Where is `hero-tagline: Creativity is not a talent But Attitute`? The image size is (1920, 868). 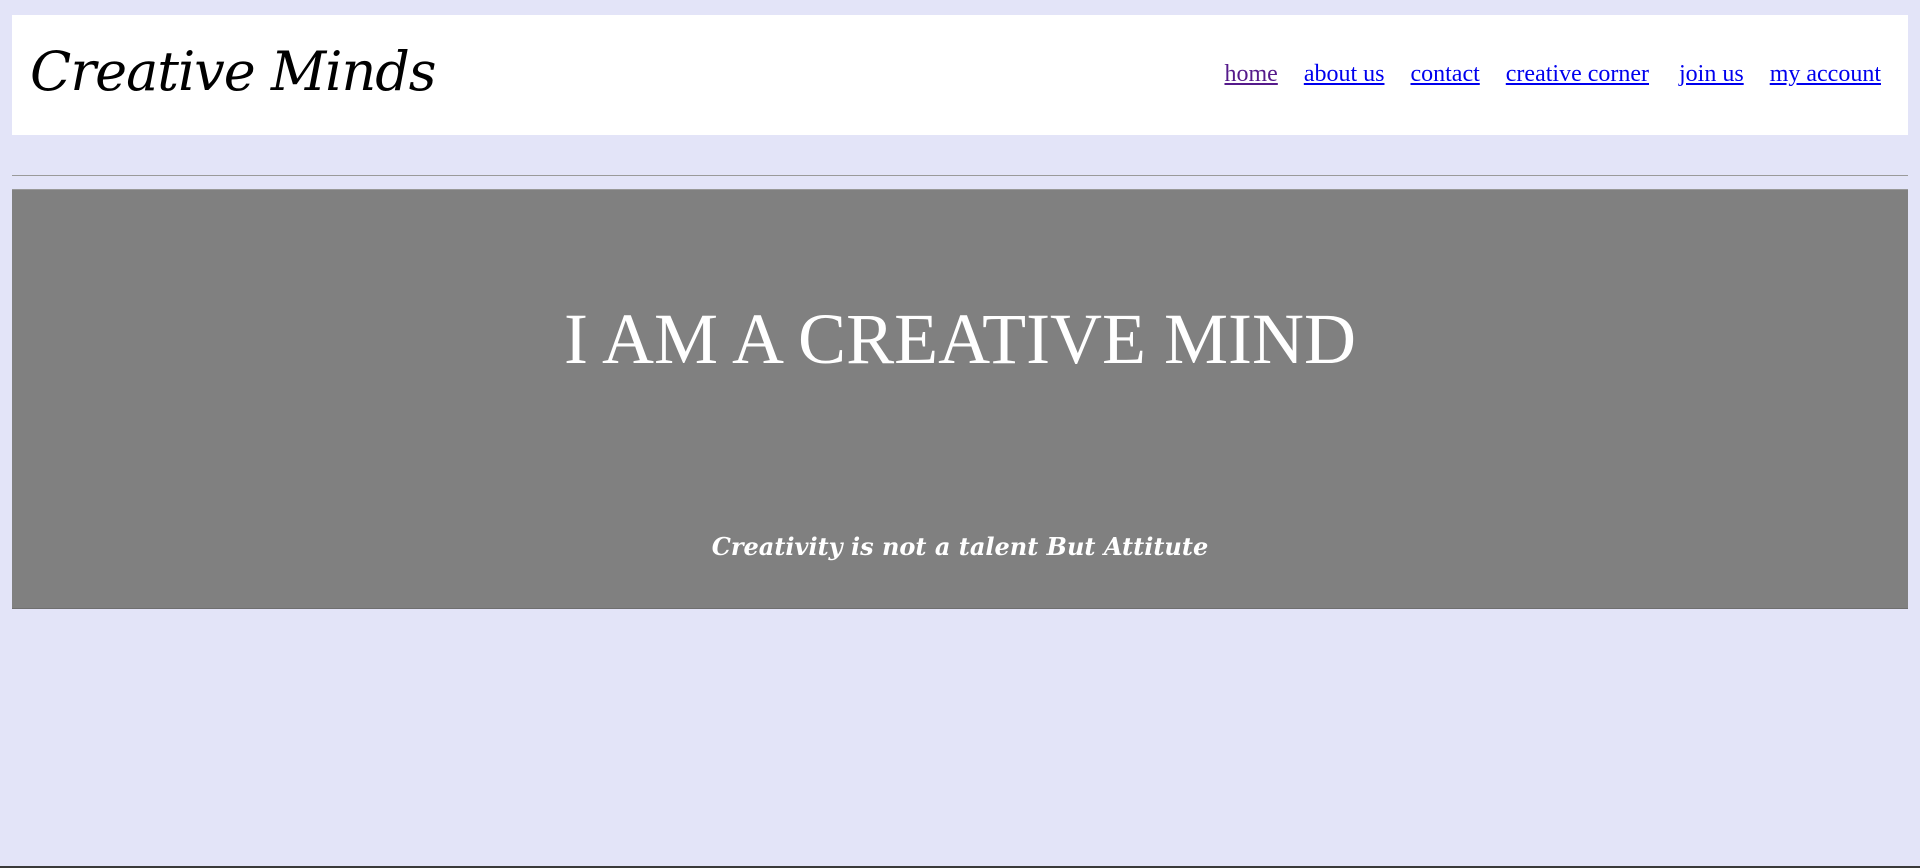 hero-tagline: Creativity is not a talent But Attitute is located at coordinates (960, 546).